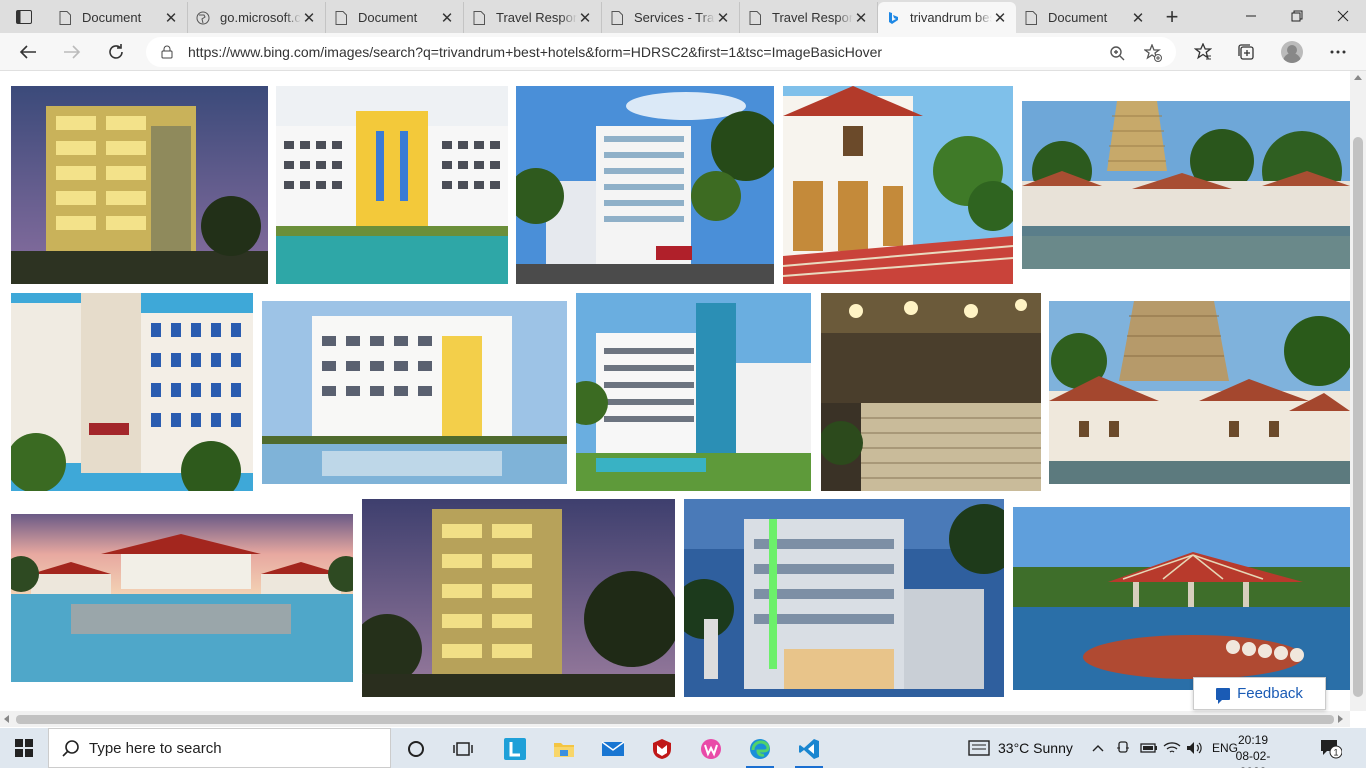 The width and height of the screenshot is (1366, 768). Describe the element at coordinates (24, 17) in the screenshot. I see `tab-actions-icon` at that location.